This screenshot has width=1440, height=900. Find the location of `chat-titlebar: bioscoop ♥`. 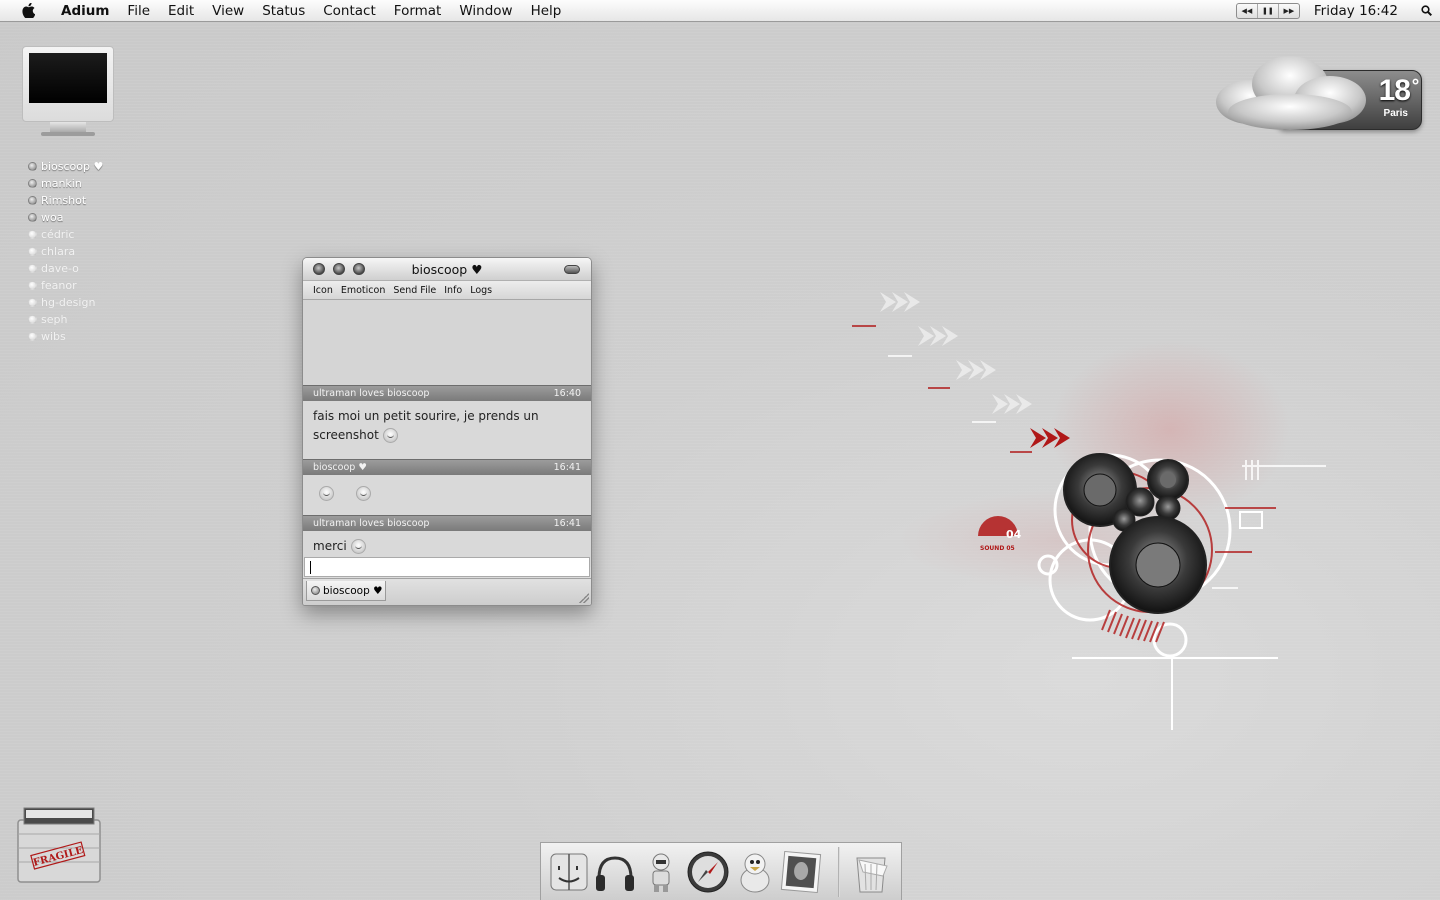

chat-titlebar: bioscoop ♥ is located at coordinates (447, 269).